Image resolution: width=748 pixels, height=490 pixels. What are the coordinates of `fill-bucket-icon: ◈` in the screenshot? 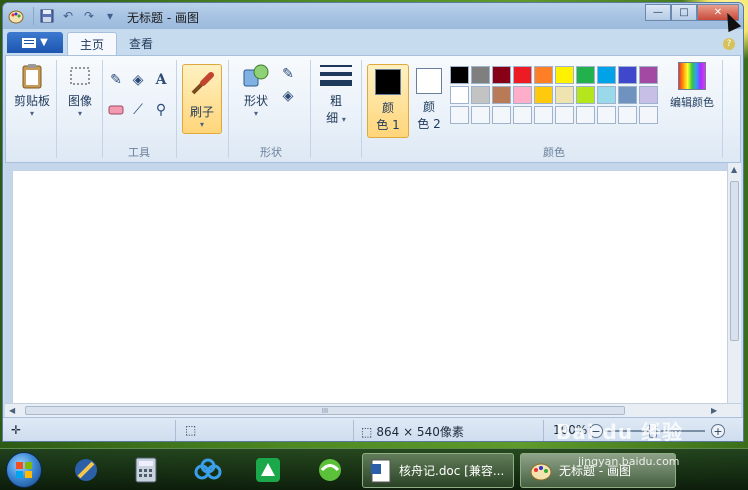 It's located at (138, 80).